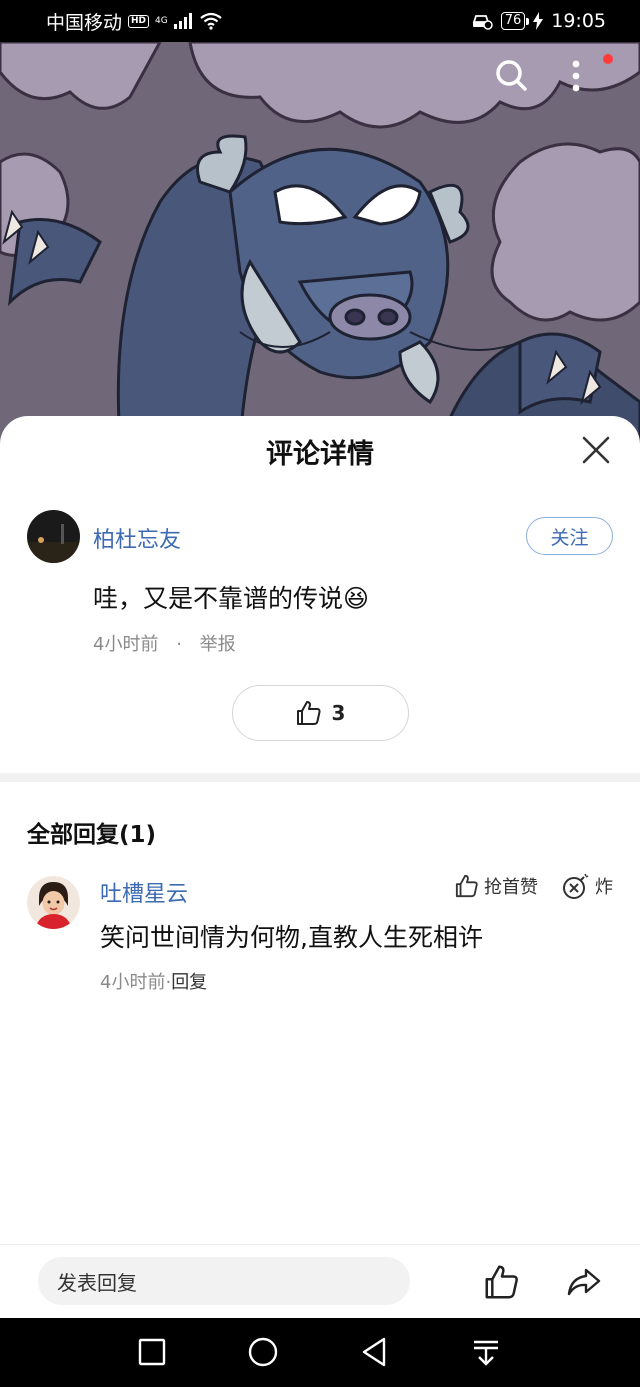 The width and height of the screenshot is (640, 1387). What do you see at coordinates (126, 644) in the screenshot?
I see `comment-time: 4小时前` at bounding box center [126, 644].